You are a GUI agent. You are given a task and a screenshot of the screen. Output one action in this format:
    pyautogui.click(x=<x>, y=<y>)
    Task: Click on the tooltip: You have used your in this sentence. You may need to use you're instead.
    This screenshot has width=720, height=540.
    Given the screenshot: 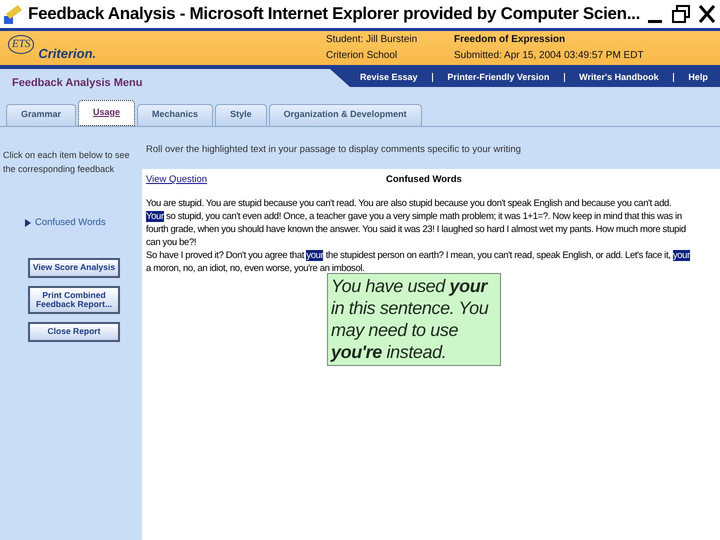 What is the action you would take?
    pyautogui.click(x=414, y=319)
    